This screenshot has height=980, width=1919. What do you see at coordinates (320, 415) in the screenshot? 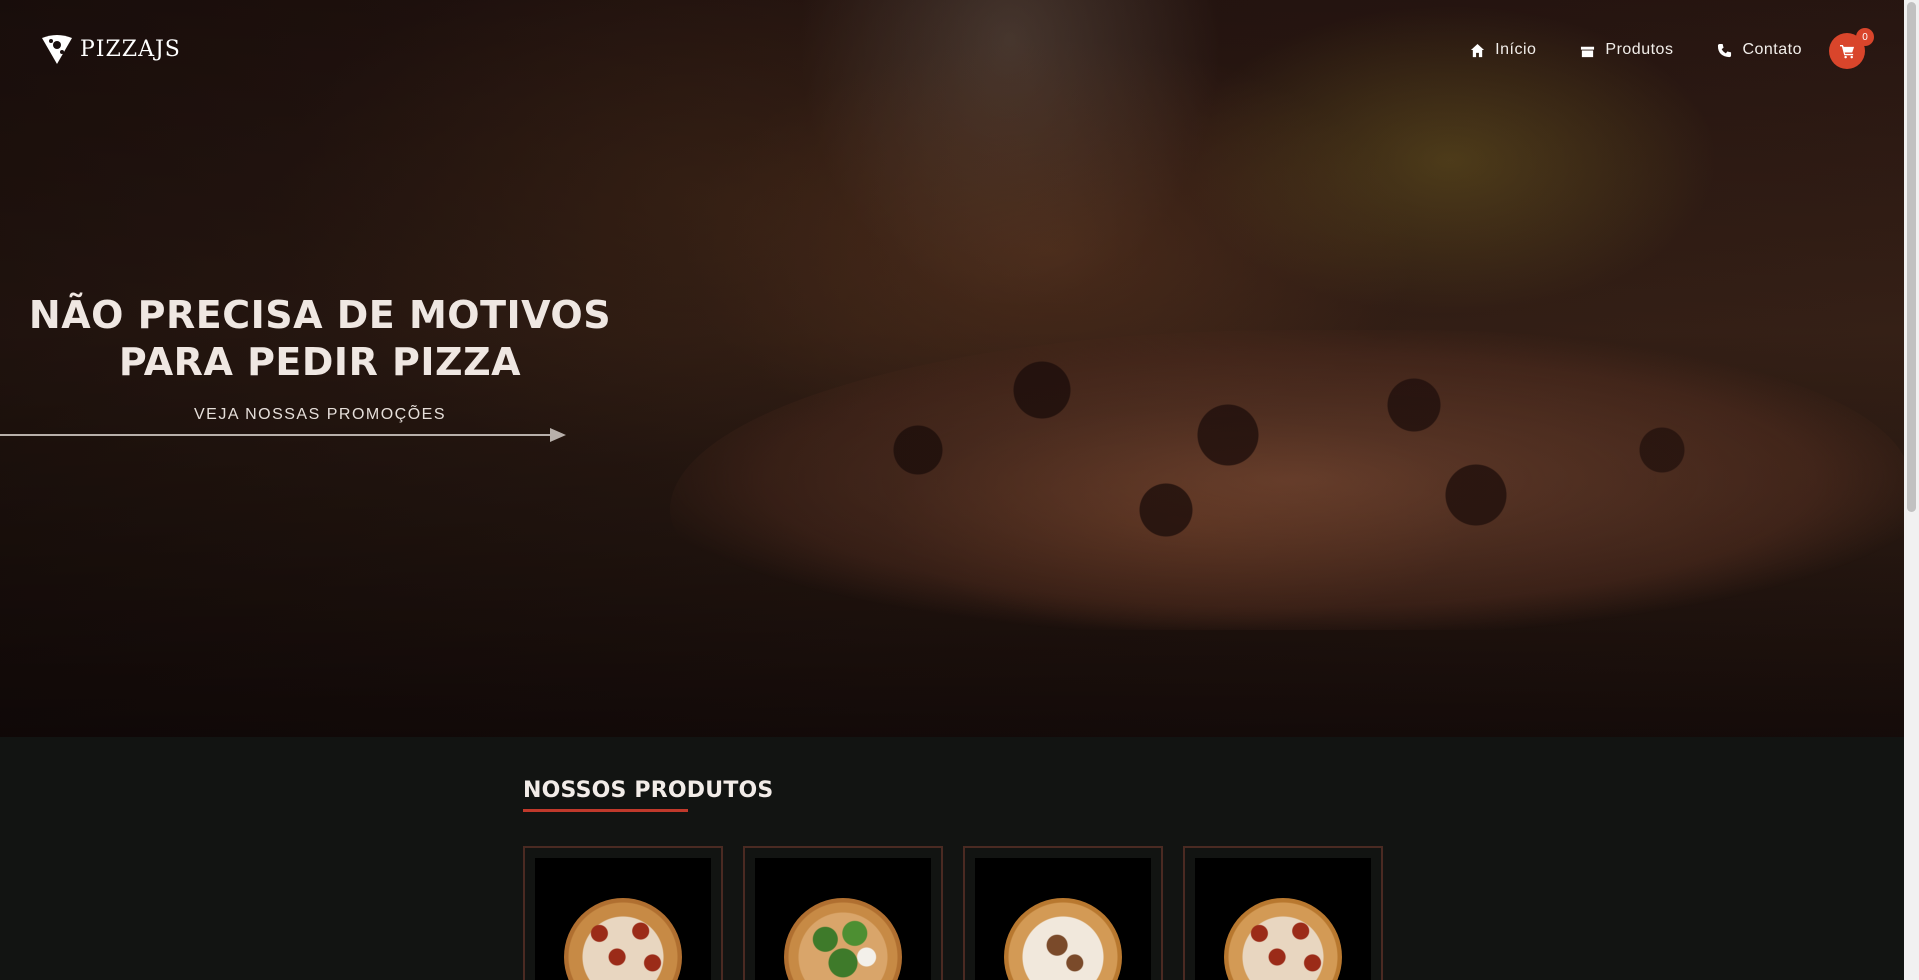
I see `promotions-link: VEJA NOSSAS PROMOÇÕES` at bounding box center [320, 415].